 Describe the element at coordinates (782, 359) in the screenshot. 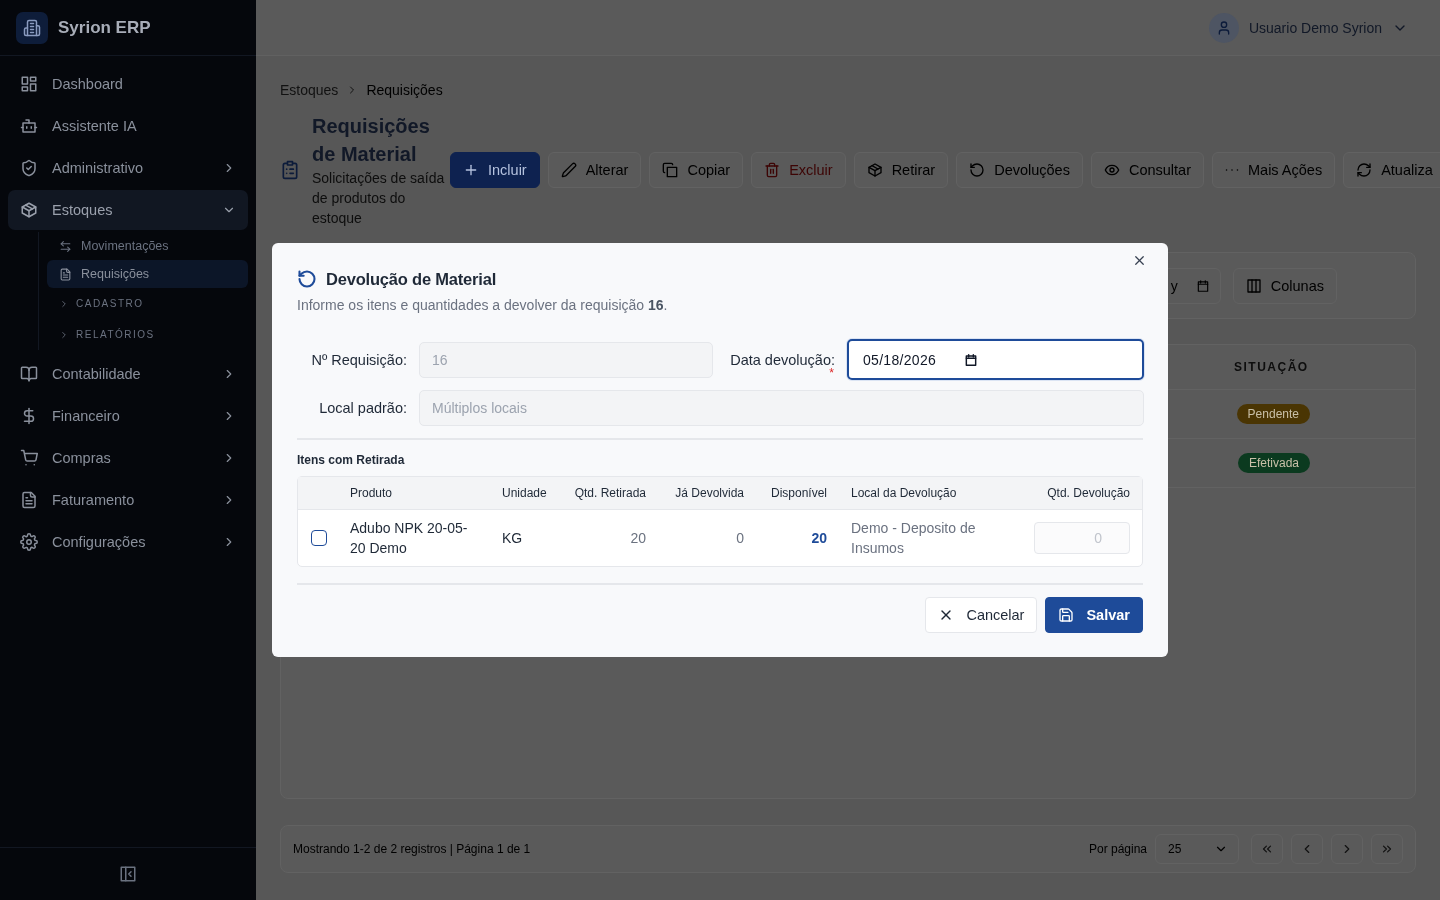

I see `field-label: Data devolução:` at that location.